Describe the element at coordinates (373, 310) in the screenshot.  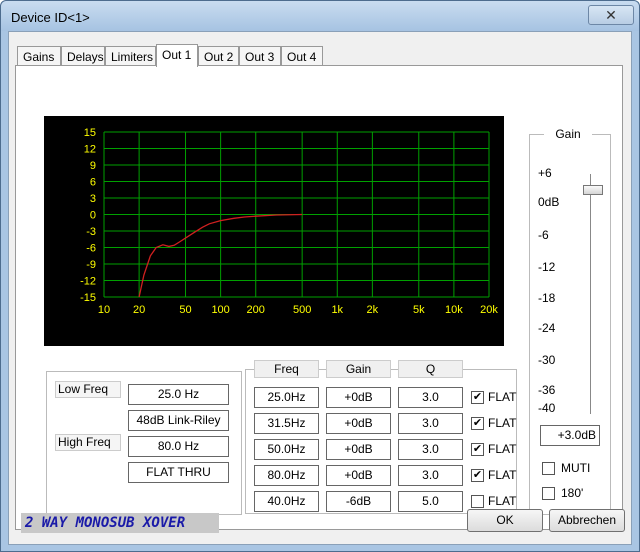
I see `x-tick-label: 2k` at that location.